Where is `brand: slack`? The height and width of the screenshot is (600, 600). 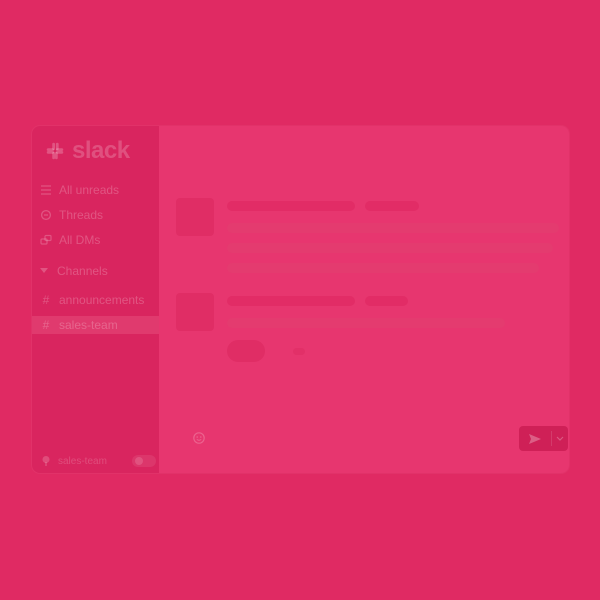 brand: slack is located at coordinates (87, 151).